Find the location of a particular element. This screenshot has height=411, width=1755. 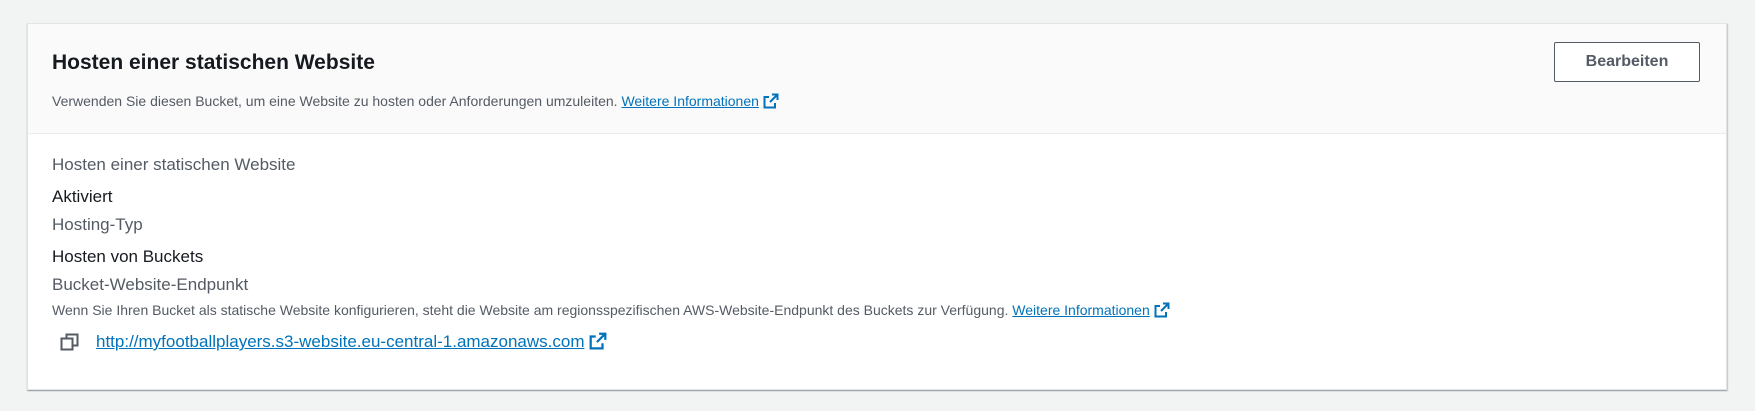

hosting-type-value: Hosten von Buckets is located at coordinates (128, 256).